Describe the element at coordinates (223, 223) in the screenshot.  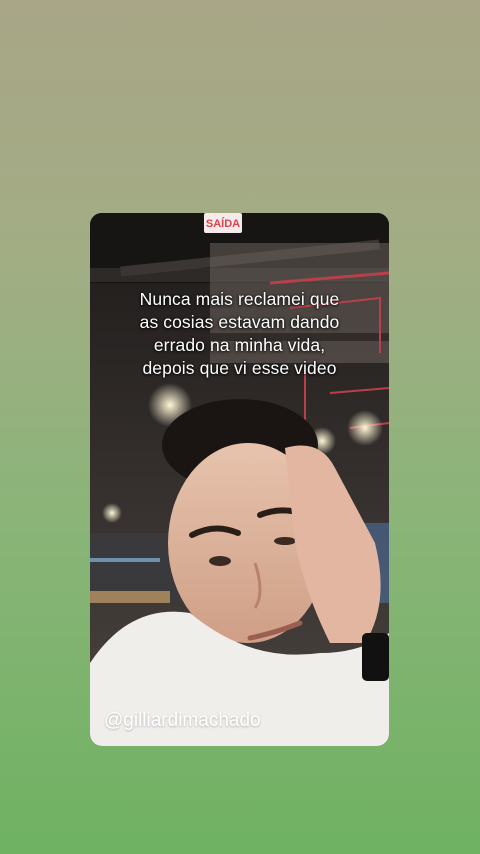
I see `exit-sign-text: SAÍDA` at that location.